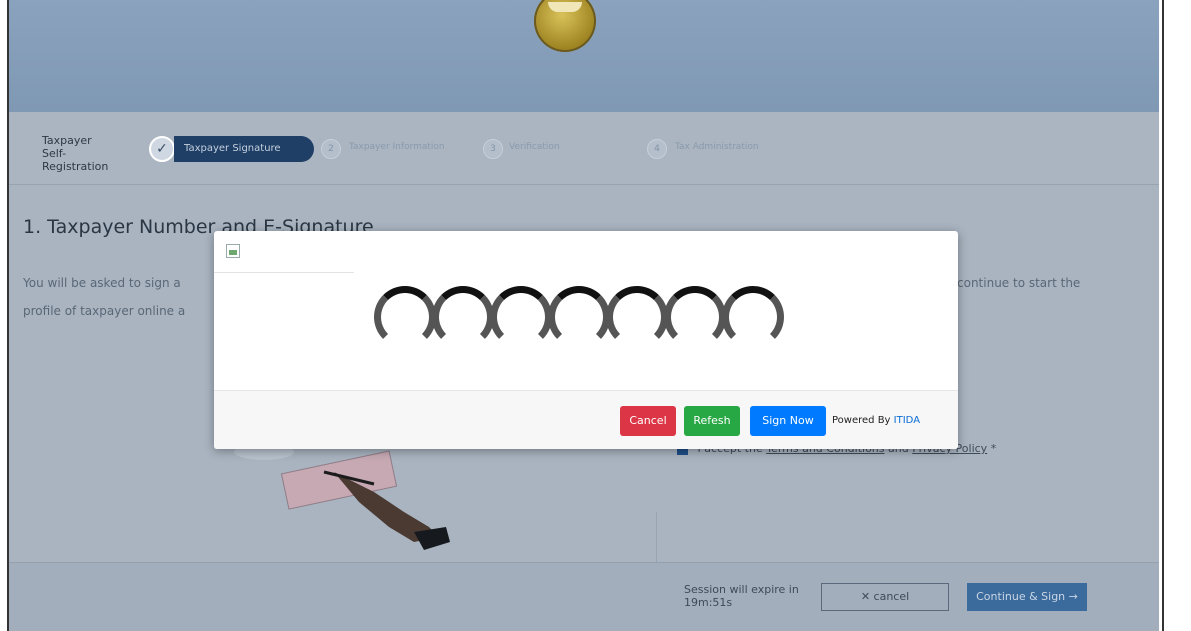 Image resolution: width=1191 pixels, height=631 pixels. Describe the element at coordinates (102, 283) in the screenshot. I see `section-description: You will be asked to sign a` at that location.